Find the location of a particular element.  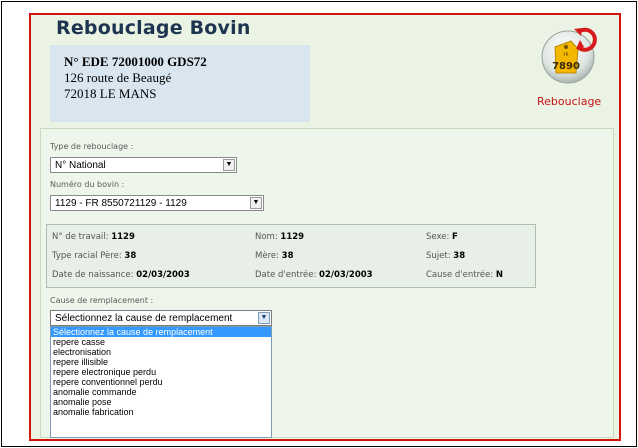

ede-line: N° EDE 72001000 GDS72 is located at coordinates (135, 61).